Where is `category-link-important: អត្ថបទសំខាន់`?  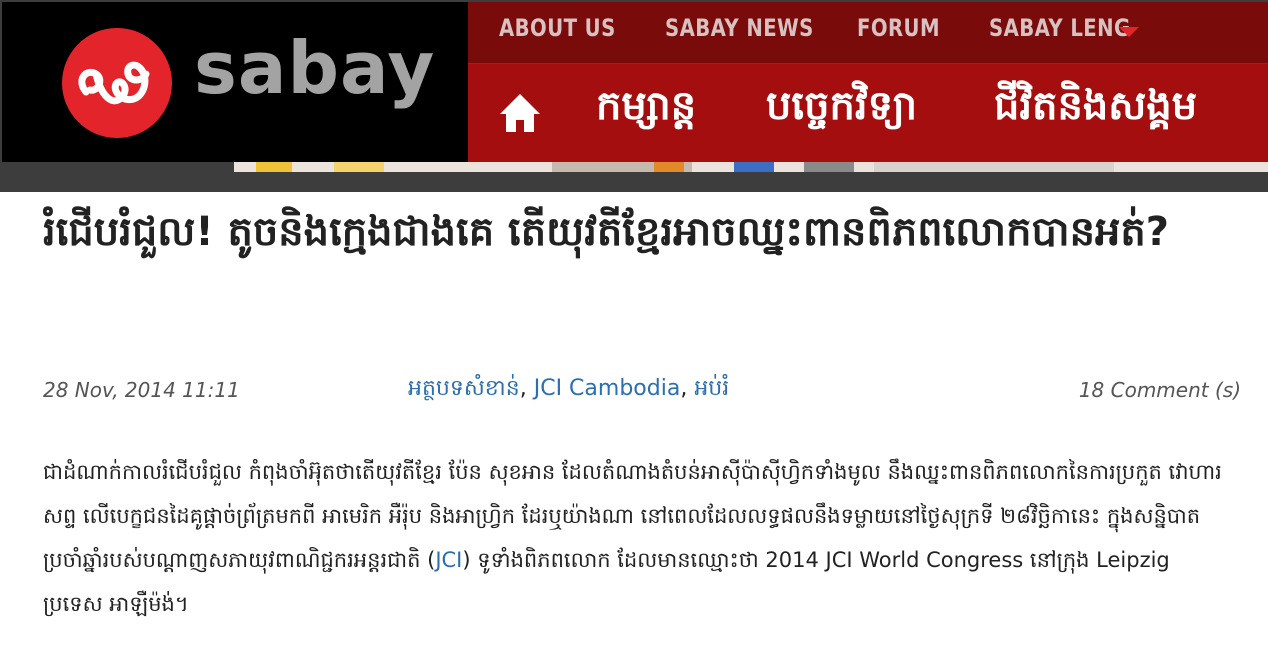
category-link-important: អត្ថបទសំខាន់ is located at coordinates (464, 388).